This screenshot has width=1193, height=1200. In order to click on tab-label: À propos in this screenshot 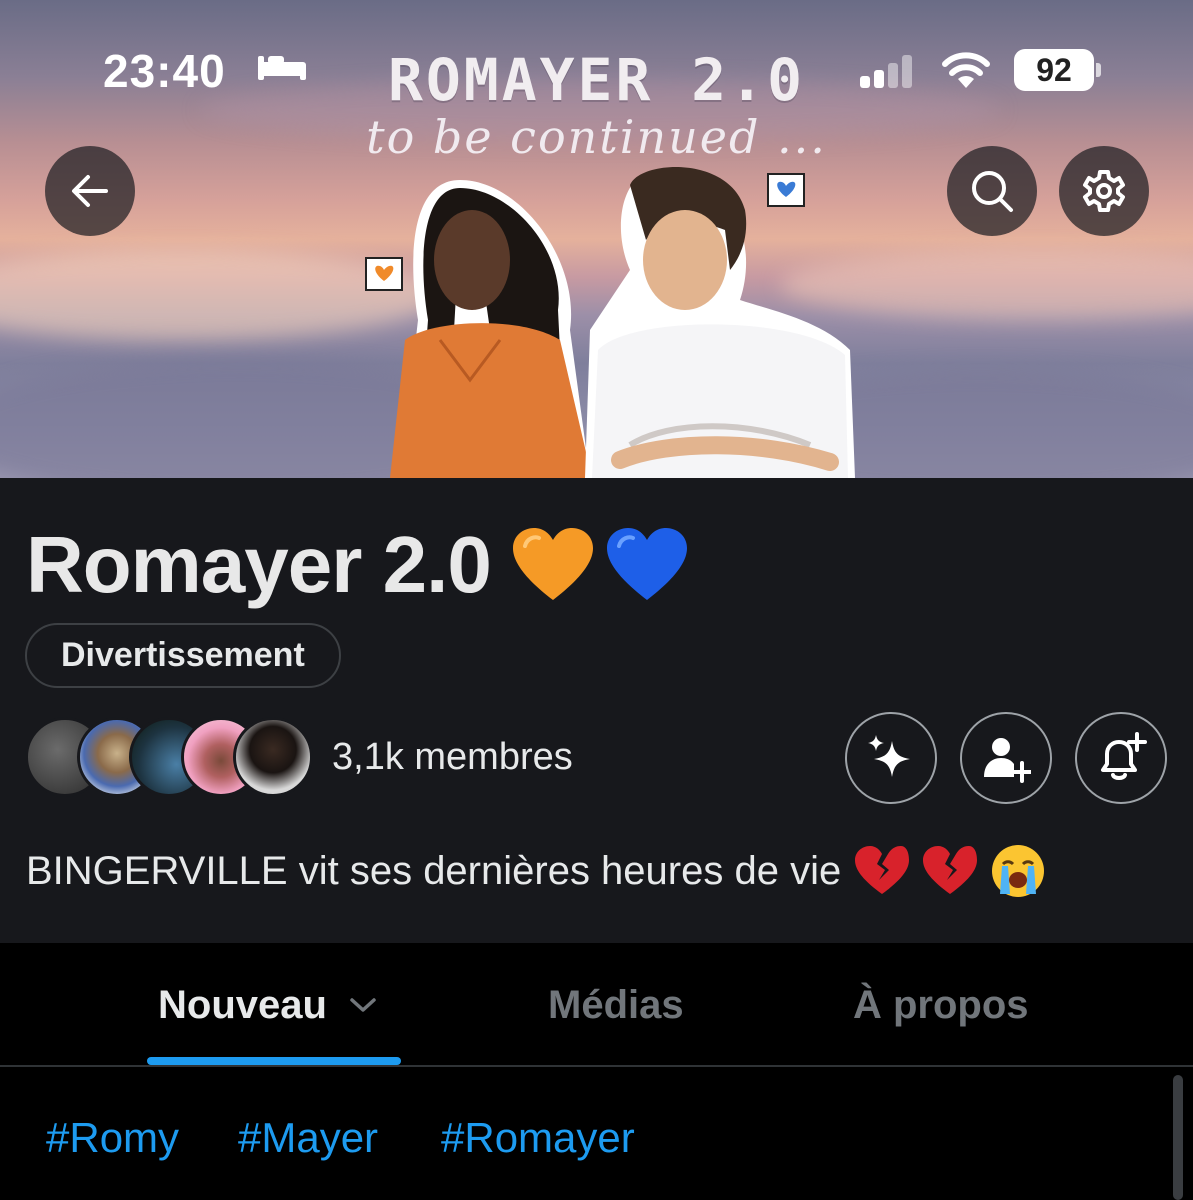, I will do `click(941, 1004)`.